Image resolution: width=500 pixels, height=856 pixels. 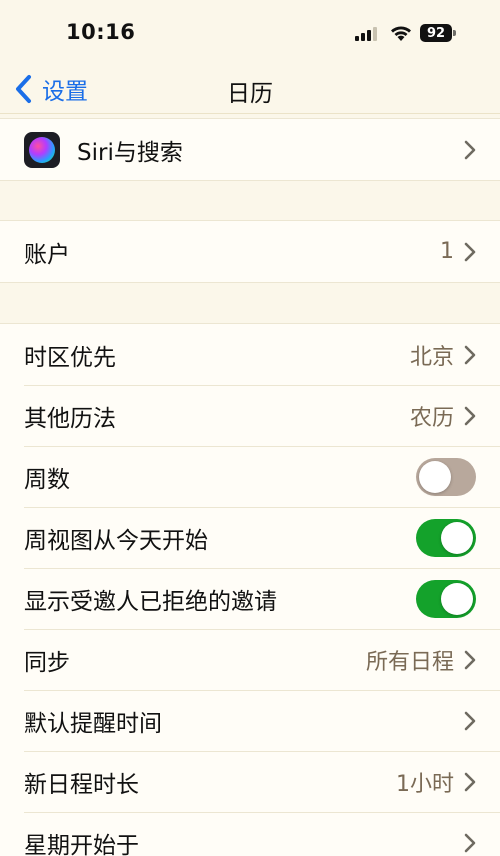 I want to click on row-label: 账户, so click(x=47, y=254).